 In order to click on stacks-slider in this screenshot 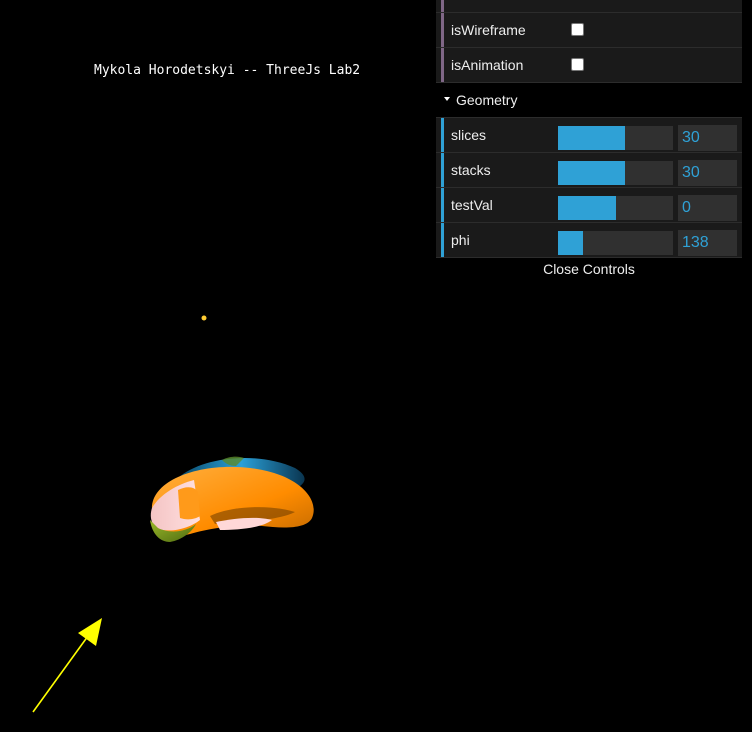, I will do `click(615, 173)`.